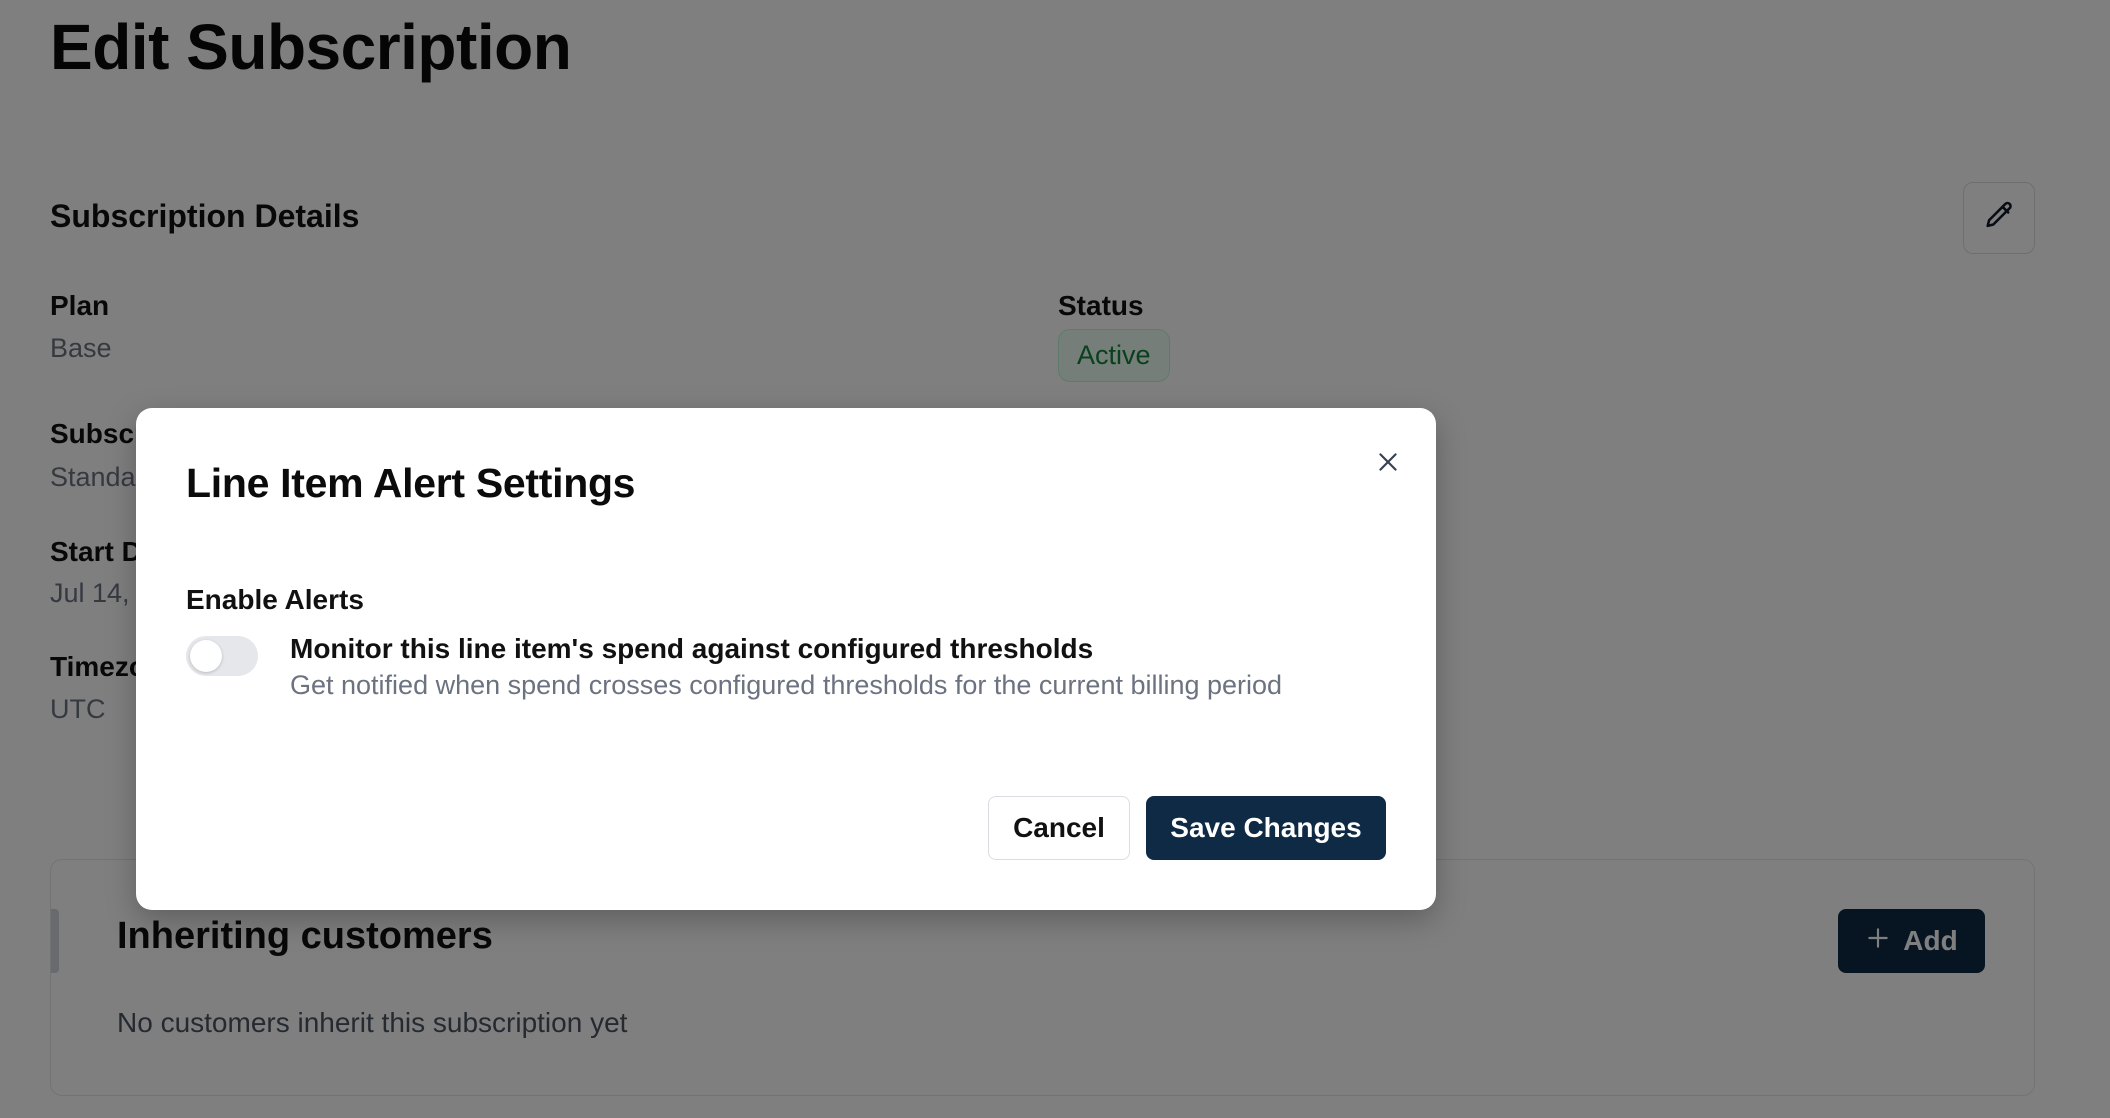 The width and height of the screenshot is (2110, 1118). What do you see at coordinates (411, 483) in the screenshot?
I see `modal-title: Line Item Alert Settings` at bounding box center [411, 483].